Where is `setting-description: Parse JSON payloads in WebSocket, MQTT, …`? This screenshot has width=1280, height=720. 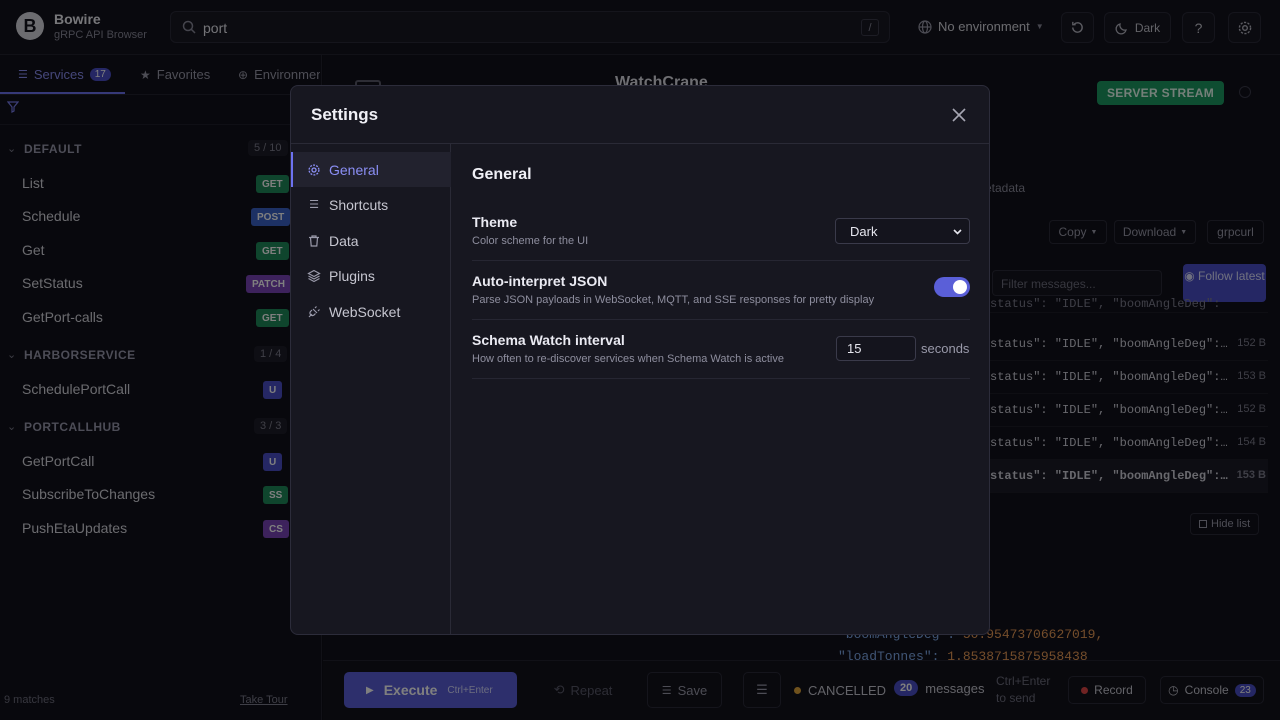
setting-description: Parse JSON payloads in WebSocket, MQTT, … is located at coordinates (673, 300).